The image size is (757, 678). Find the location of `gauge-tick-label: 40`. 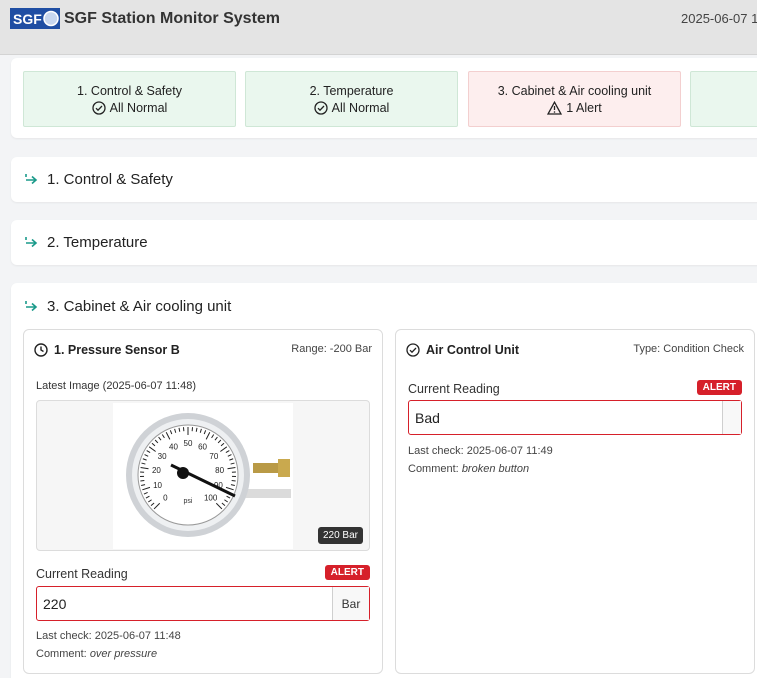

gauge-tick-label: 40 is located at coordinates (173, 446).